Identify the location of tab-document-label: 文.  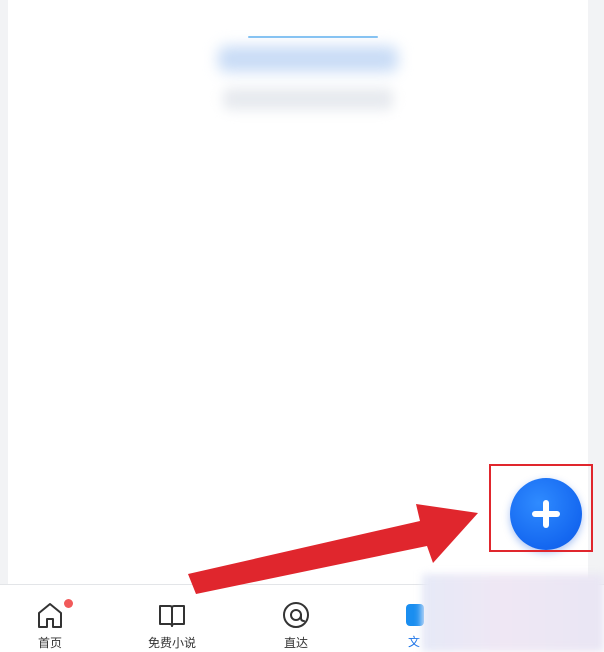
(414, 642).